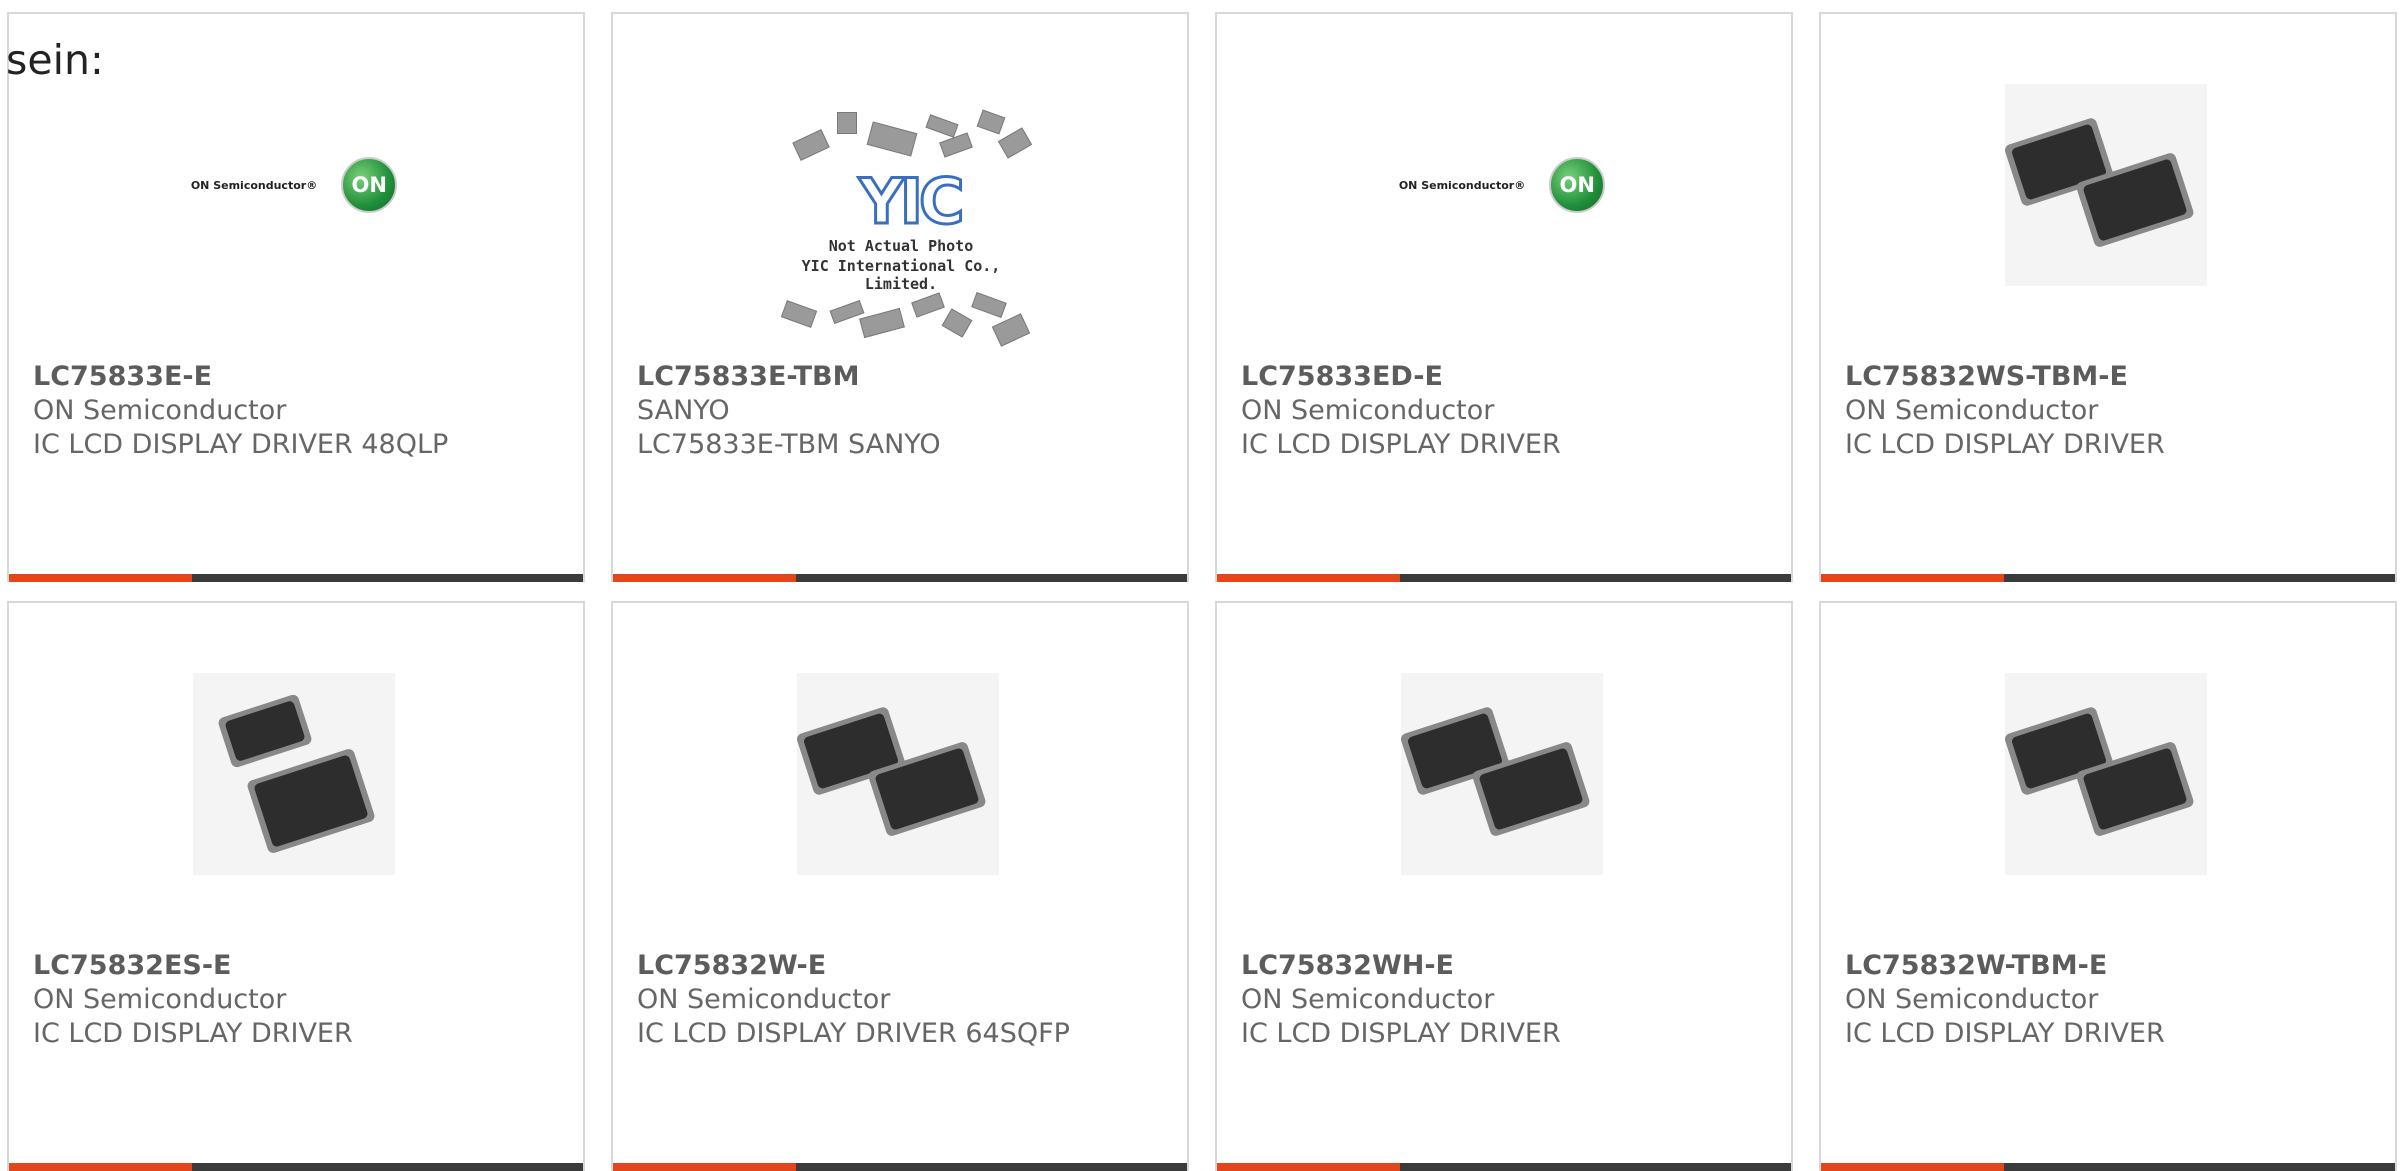 This screenshot has height=1171, width=2400. What do you see at coordinates (789, 444) in the screenshot?
I see `product-description: LC75833E-TBM SANYO` at bounding box center [789, 444].